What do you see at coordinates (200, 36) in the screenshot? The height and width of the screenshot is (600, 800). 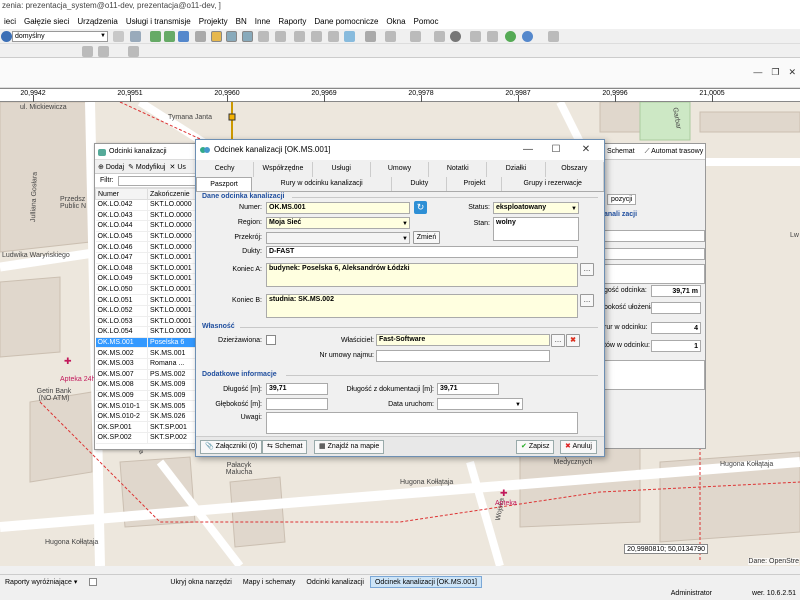 I see `pan-icon` at bounding box center [200, 36].